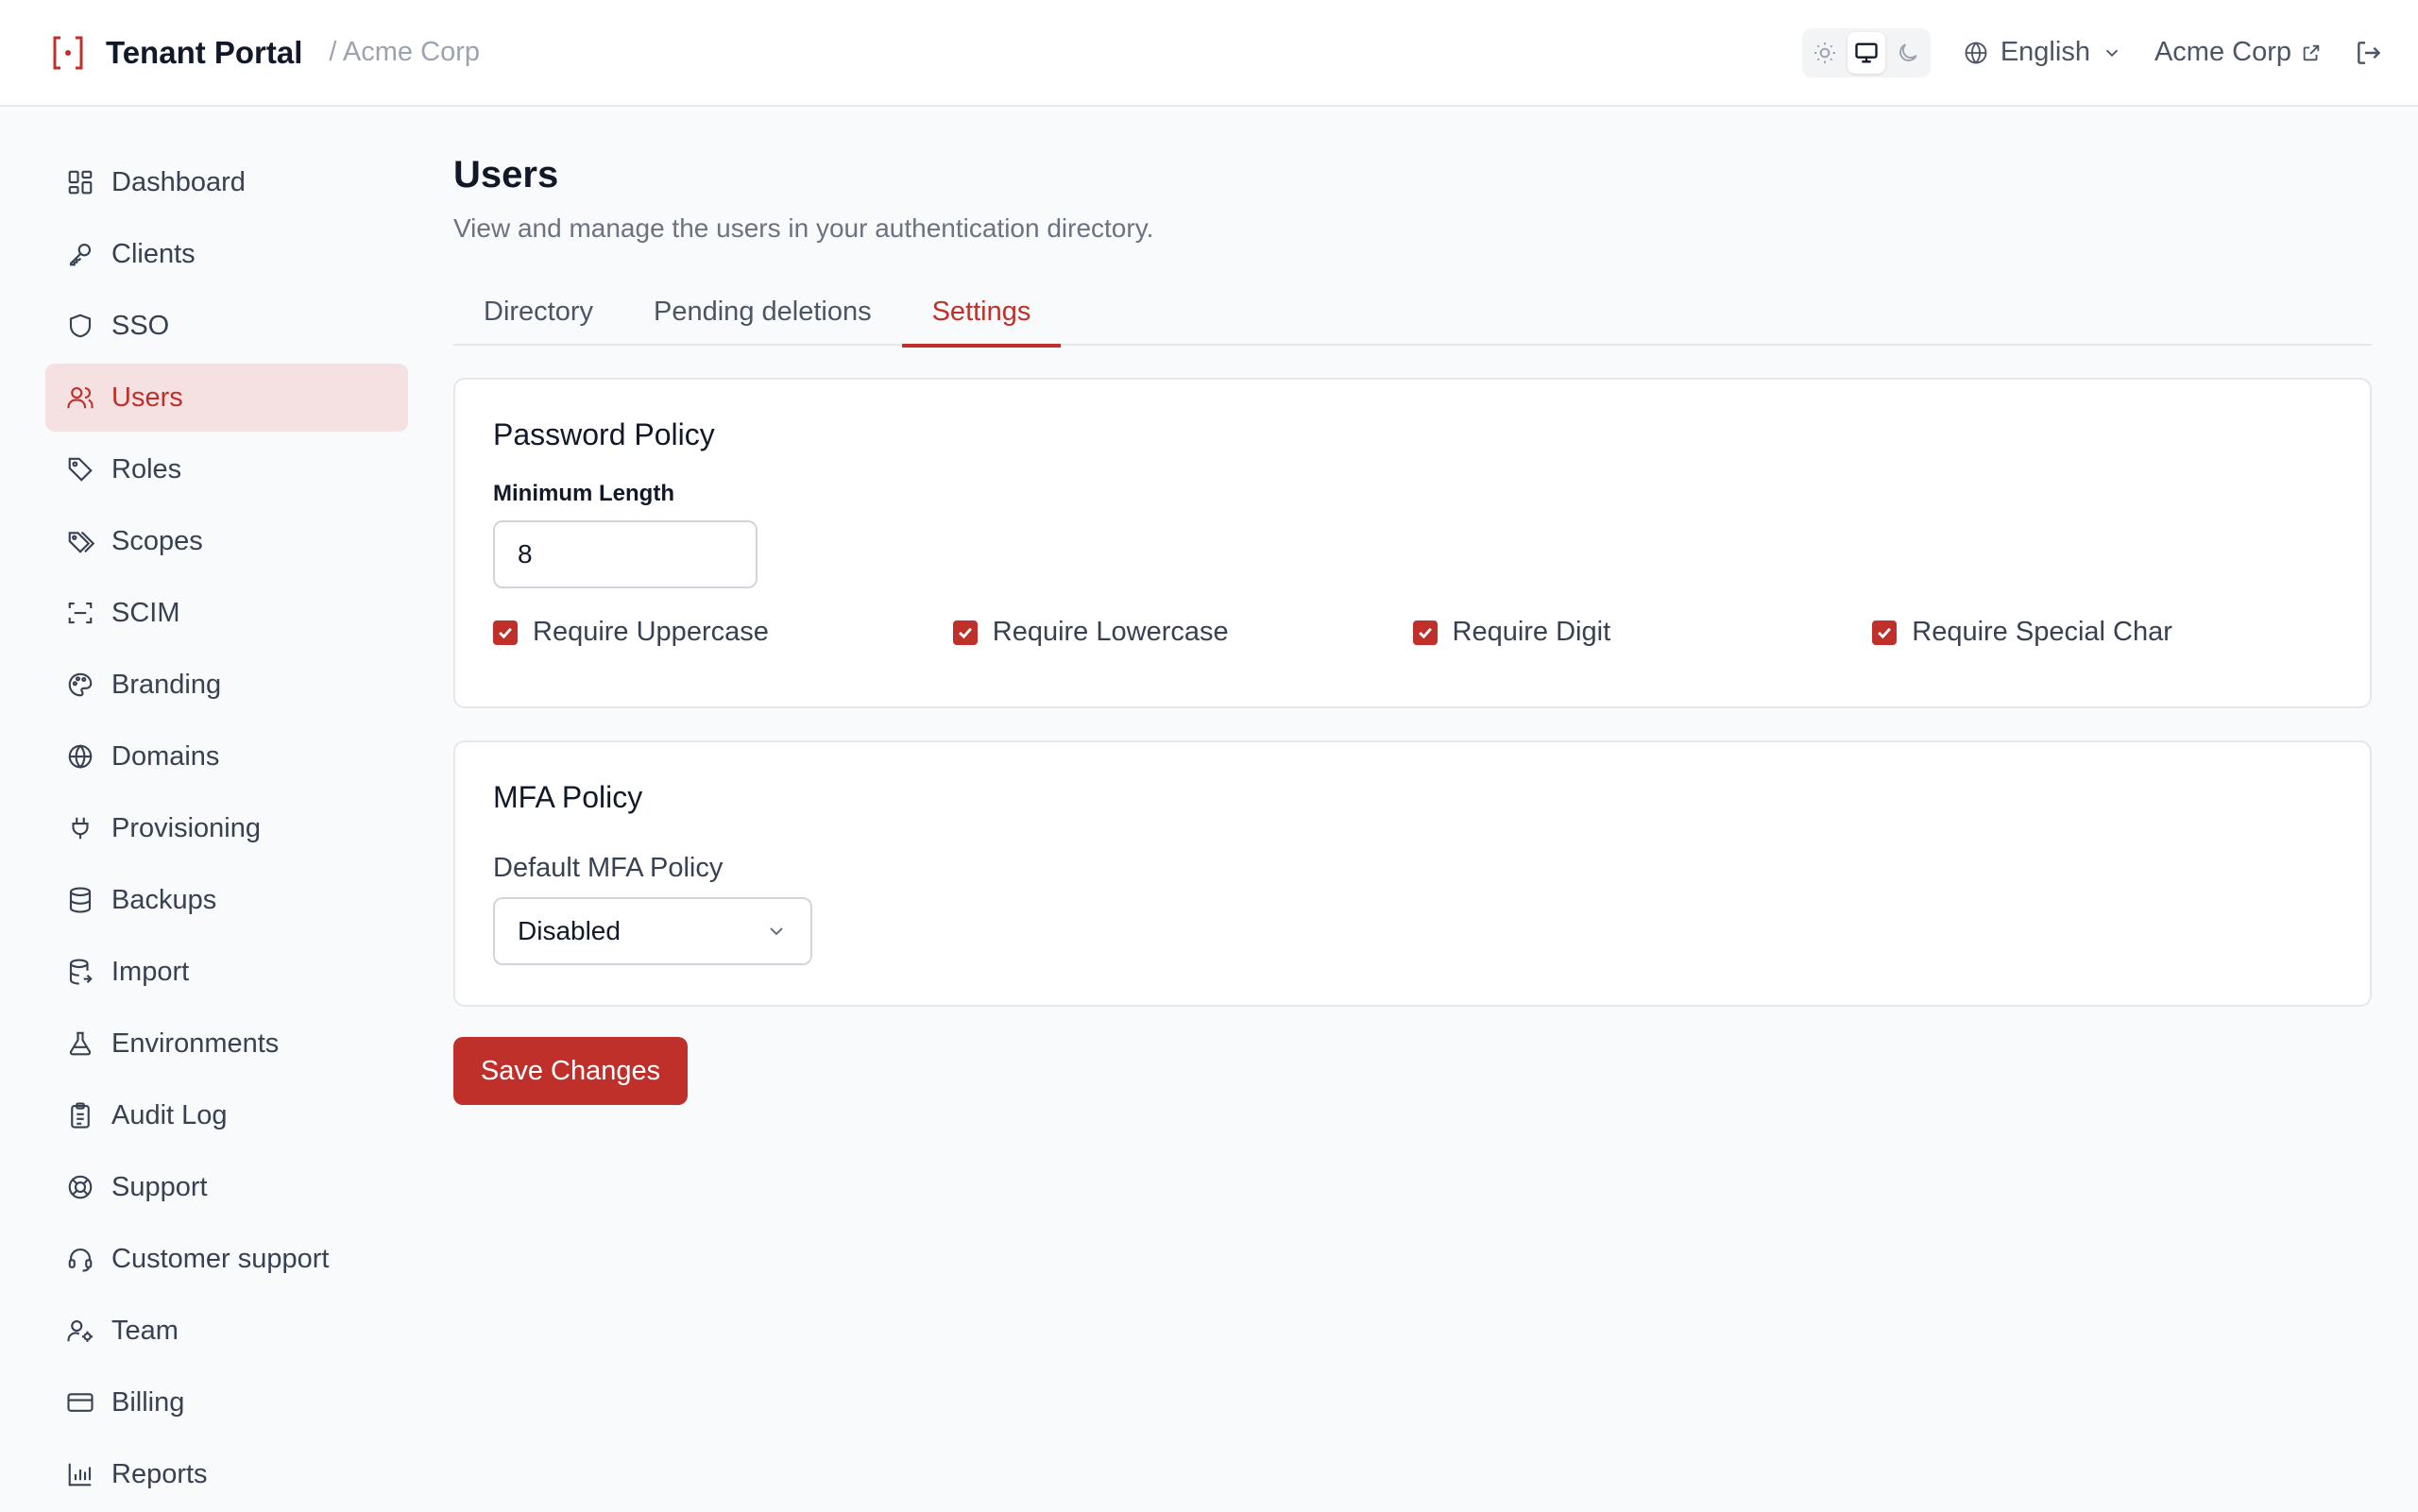 The width and height of the screenshot is (2418, 1512). Describe the element at coordinates (80, 1187) in the screenshot. I see `lifebuoy-icon` at that location.